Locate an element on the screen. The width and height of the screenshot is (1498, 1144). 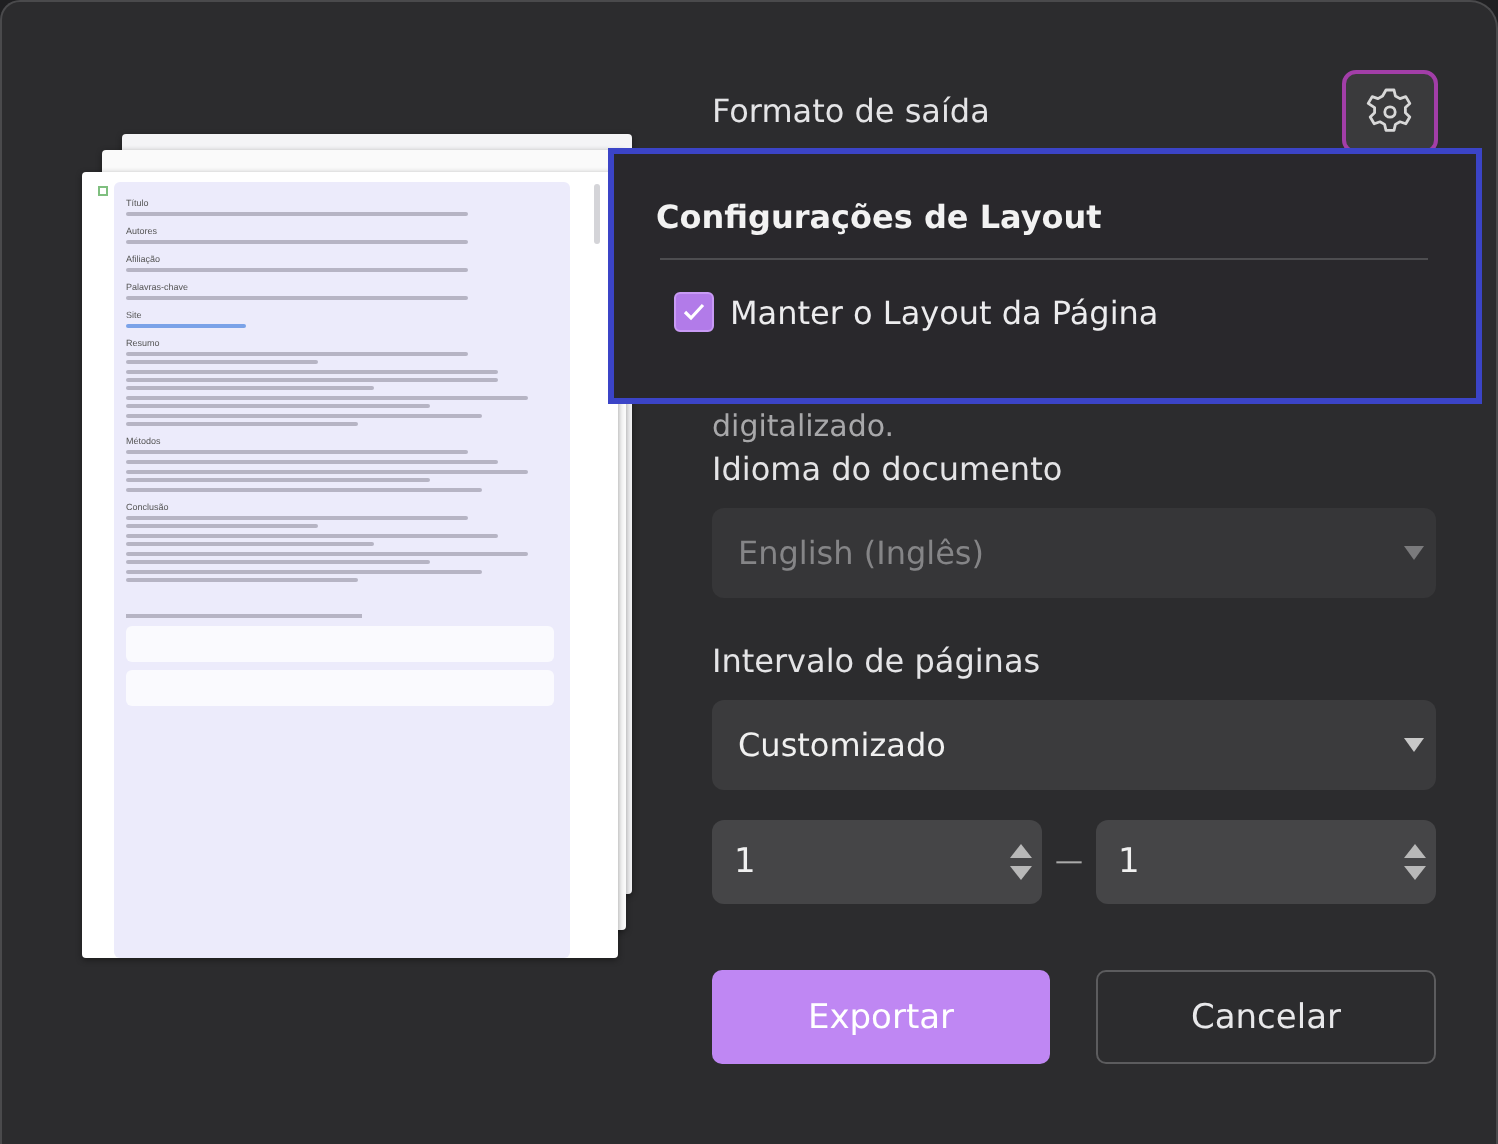
link-line-drawing is located at coordinates (186, 326).